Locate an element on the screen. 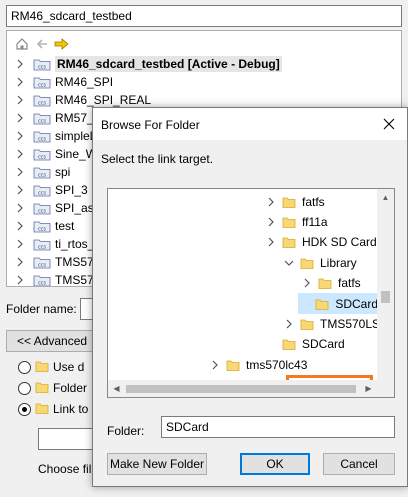 This screenshot has width=408, height=497. folder-label: Library is located at coordinates (338, 262).